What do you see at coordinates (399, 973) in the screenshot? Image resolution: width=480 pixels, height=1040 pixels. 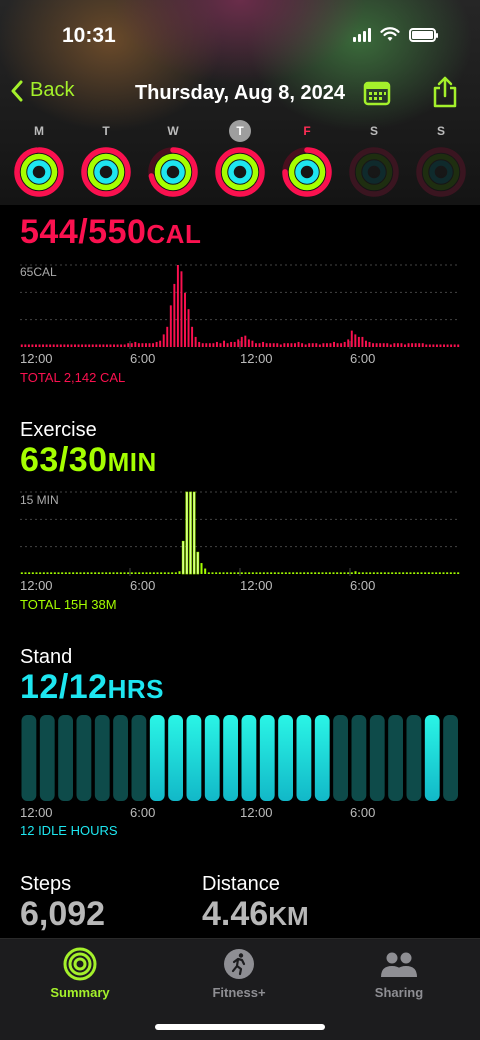 I see `tab-sharing: Sharing` at bounding box center [399, 973].